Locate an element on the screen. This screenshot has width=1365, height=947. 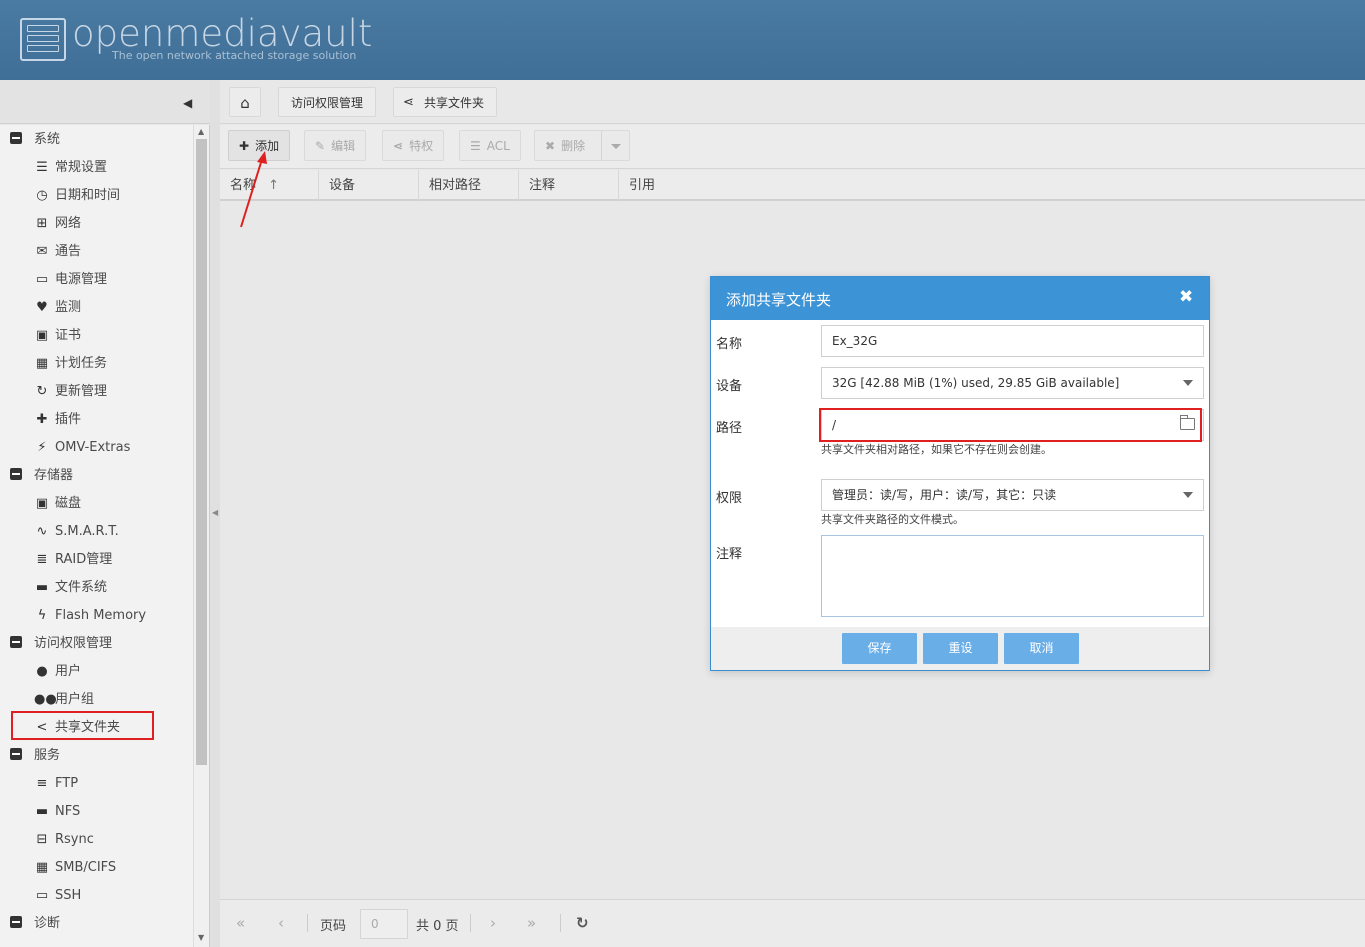
sidebar-item-label: 电源管理 is located at coordinates (81, 279).